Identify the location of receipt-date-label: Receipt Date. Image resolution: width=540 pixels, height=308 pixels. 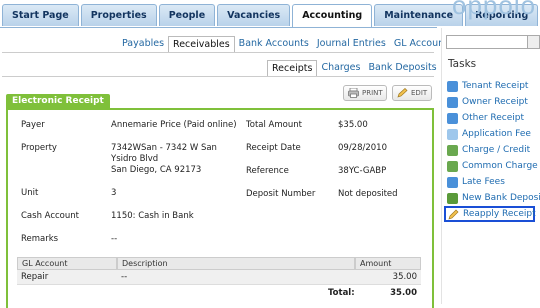
(273, 148).